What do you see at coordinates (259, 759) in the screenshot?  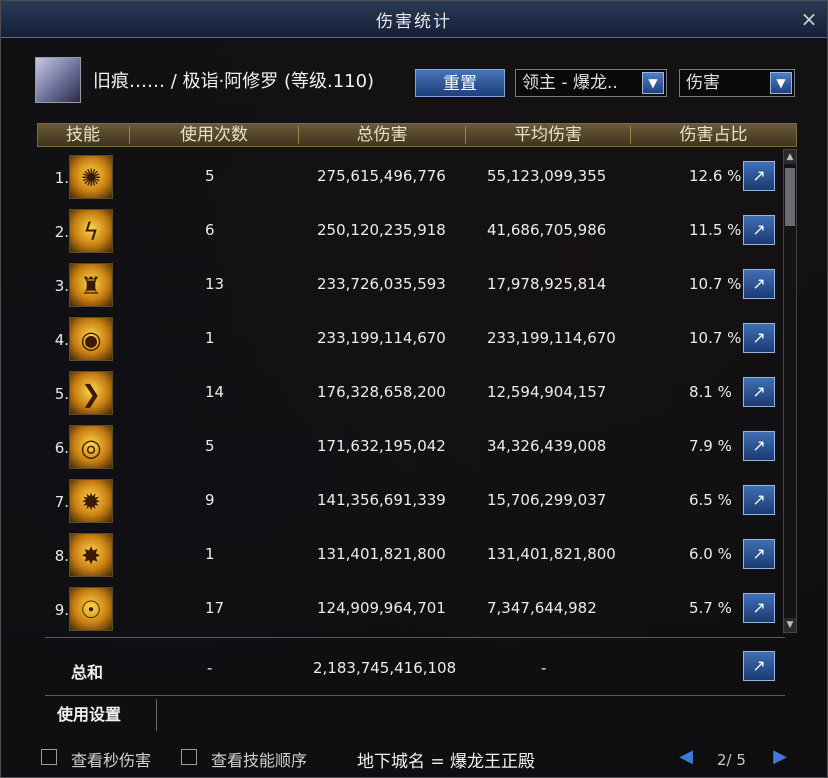 I see `skill-order-label: 查看技能顺序` at bounding box center [259, 759].